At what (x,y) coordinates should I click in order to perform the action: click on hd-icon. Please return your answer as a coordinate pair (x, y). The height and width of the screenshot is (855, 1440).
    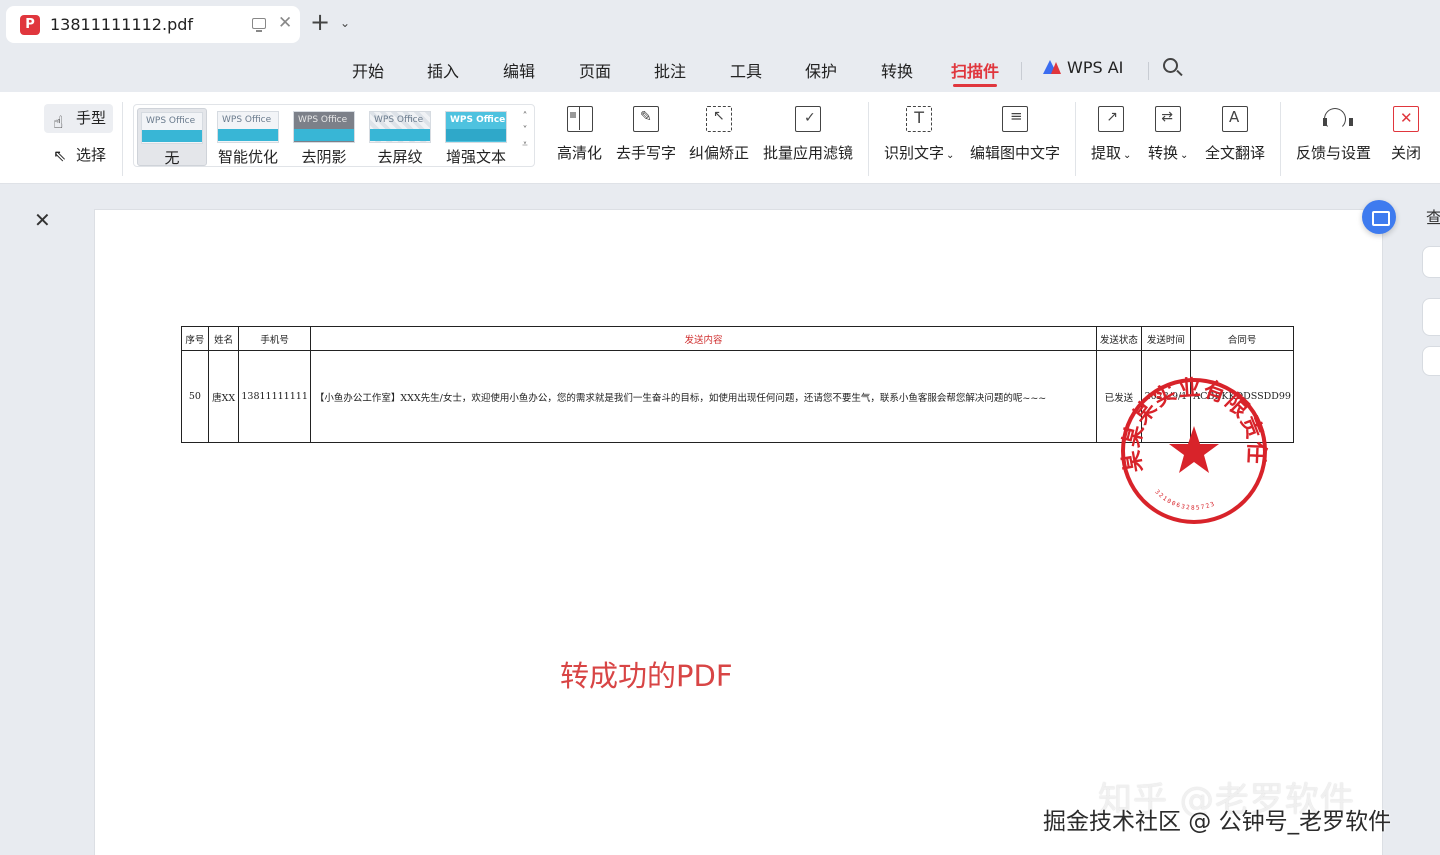
    Looking at the image, I should click on (579, 119).